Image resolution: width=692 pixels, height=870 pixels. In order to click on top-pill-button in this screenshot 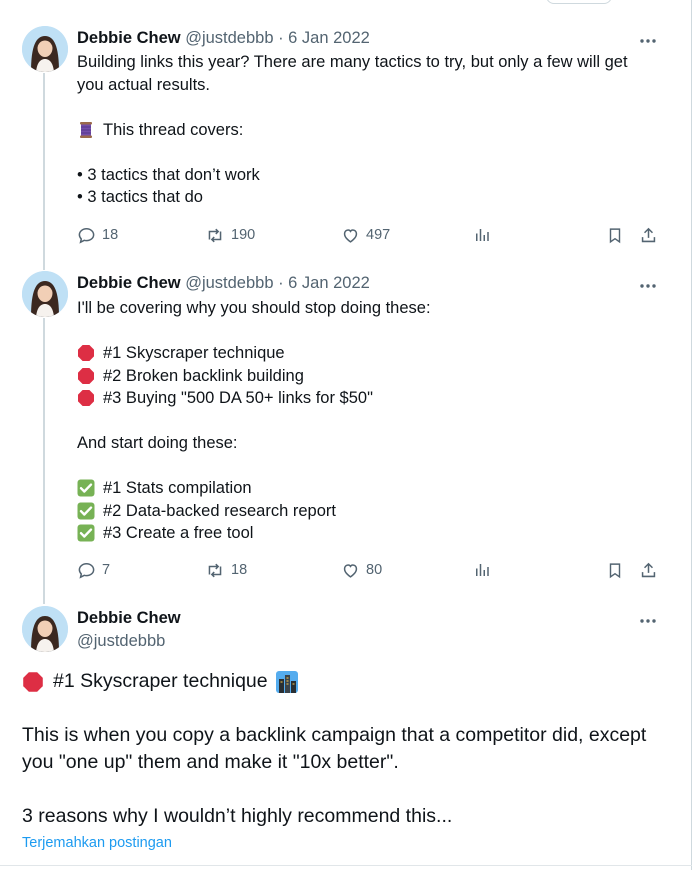, I will do `click(579, 2)`.